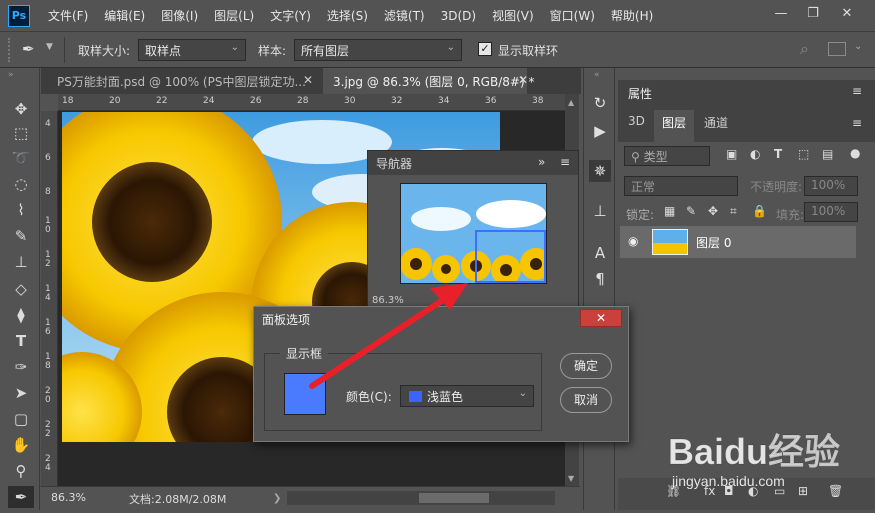 The image size is (875, 513). I want to click on scroll-up-icon: ▲, so click(571, 102).